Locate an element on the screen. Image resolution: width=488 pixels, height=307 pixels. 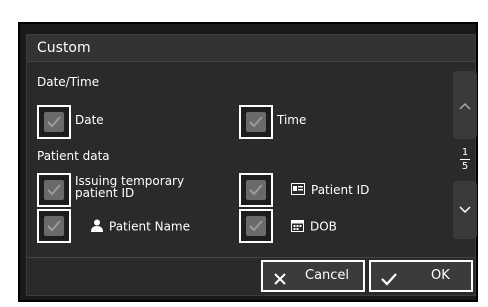
patient-name-label: Patient Name is located at coordinates (140, 227).